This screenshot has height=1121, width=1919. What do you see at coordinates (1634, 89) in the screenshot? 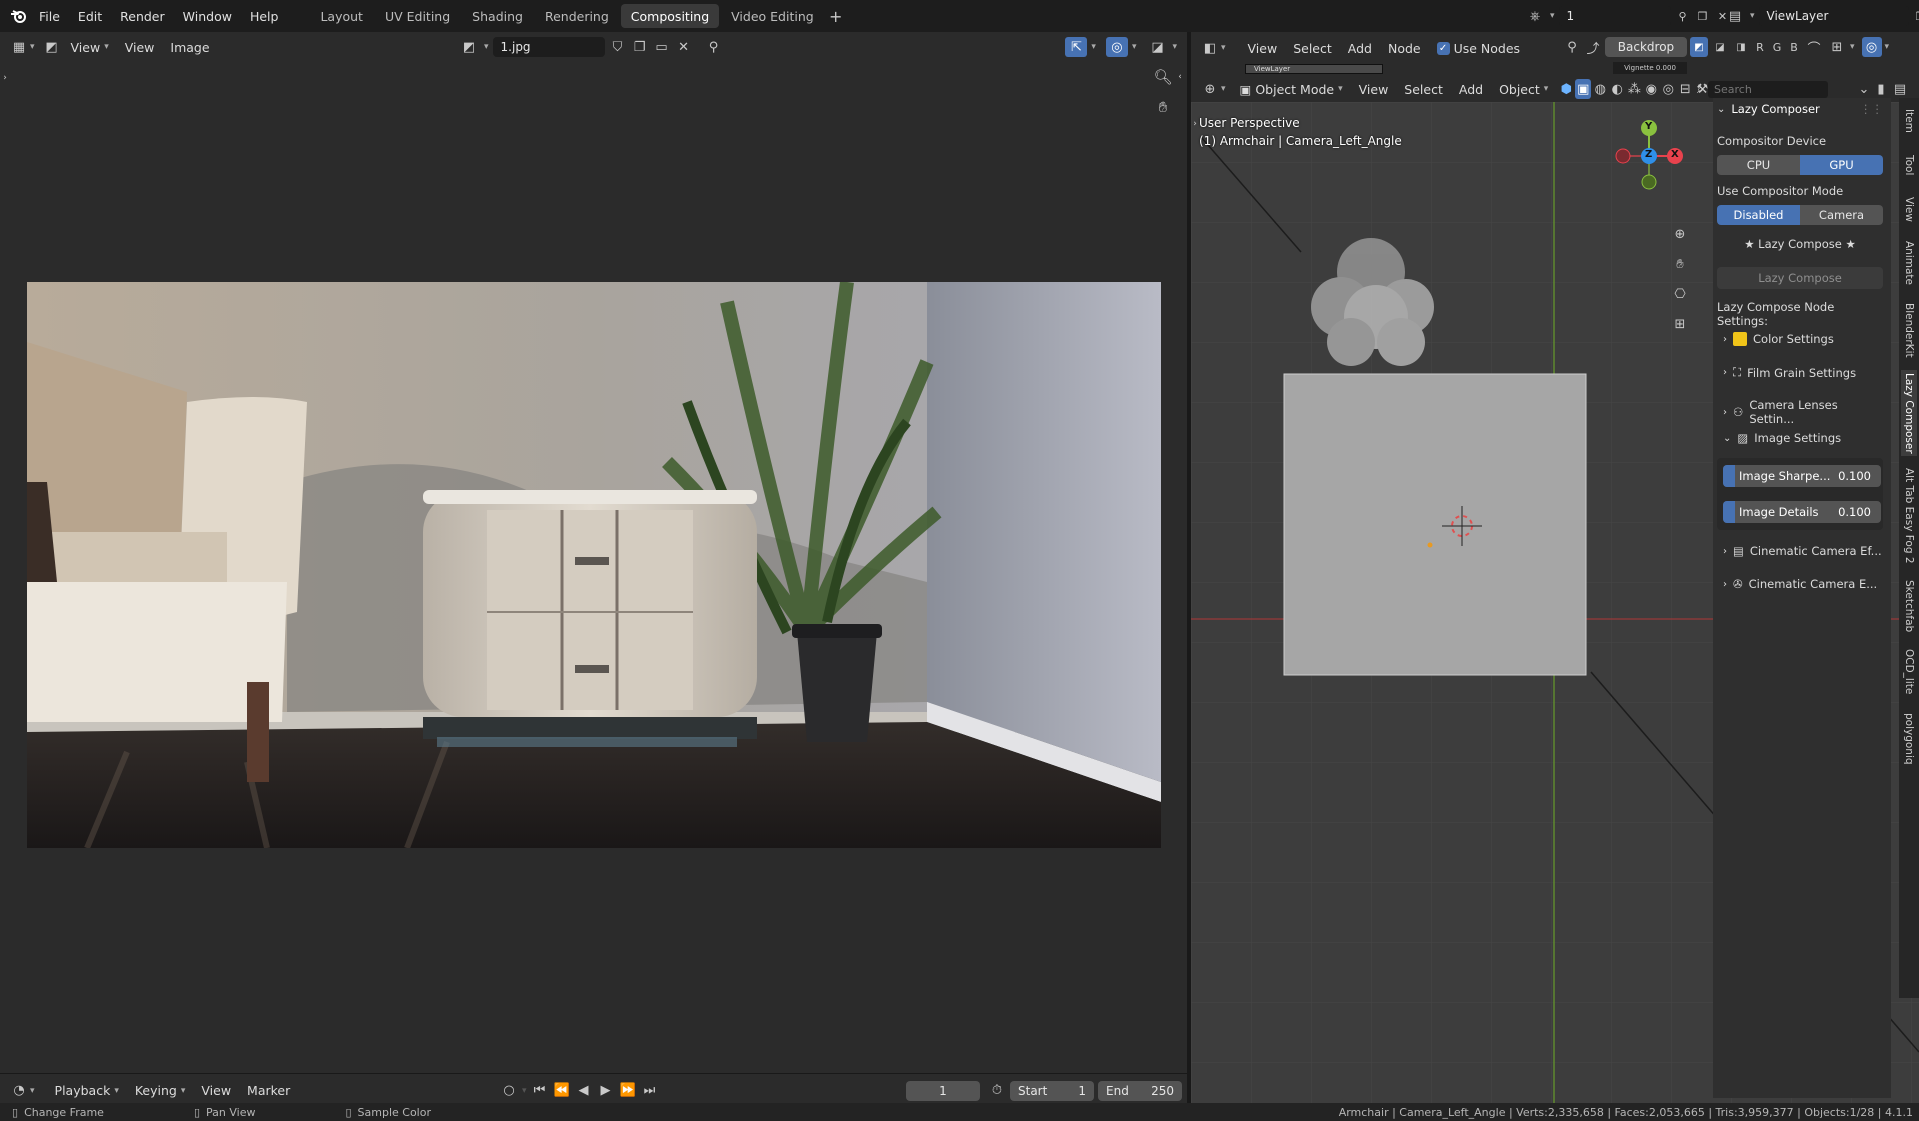
I see `rendered-shading-icon: ⁂` at bounding box center [1634, 89].